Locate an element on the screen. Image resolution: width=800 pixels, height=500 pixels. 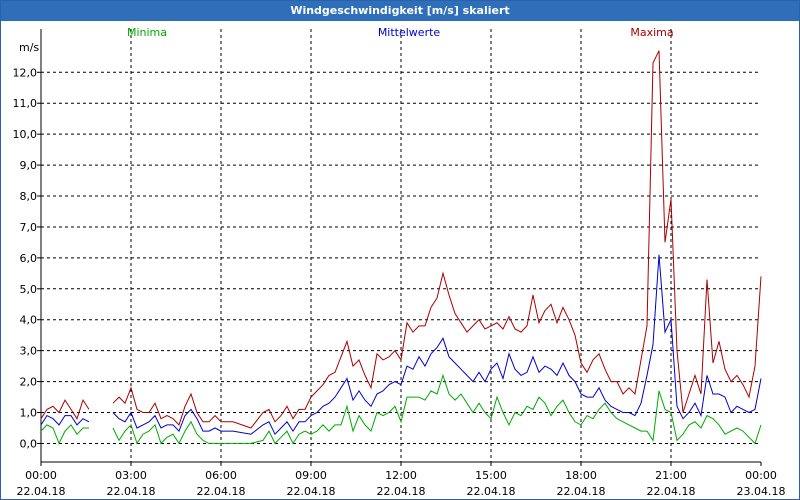
y-tick-label: 11,0 is located at coordinates (25, 103).